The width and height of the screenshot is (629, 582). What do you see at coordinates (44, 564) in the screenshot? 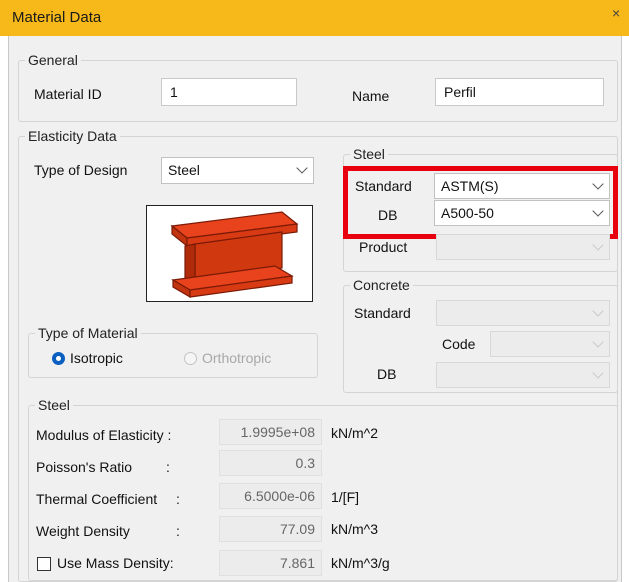
I see `use-mass-density-checkbox` at bounding box center [44, 564].